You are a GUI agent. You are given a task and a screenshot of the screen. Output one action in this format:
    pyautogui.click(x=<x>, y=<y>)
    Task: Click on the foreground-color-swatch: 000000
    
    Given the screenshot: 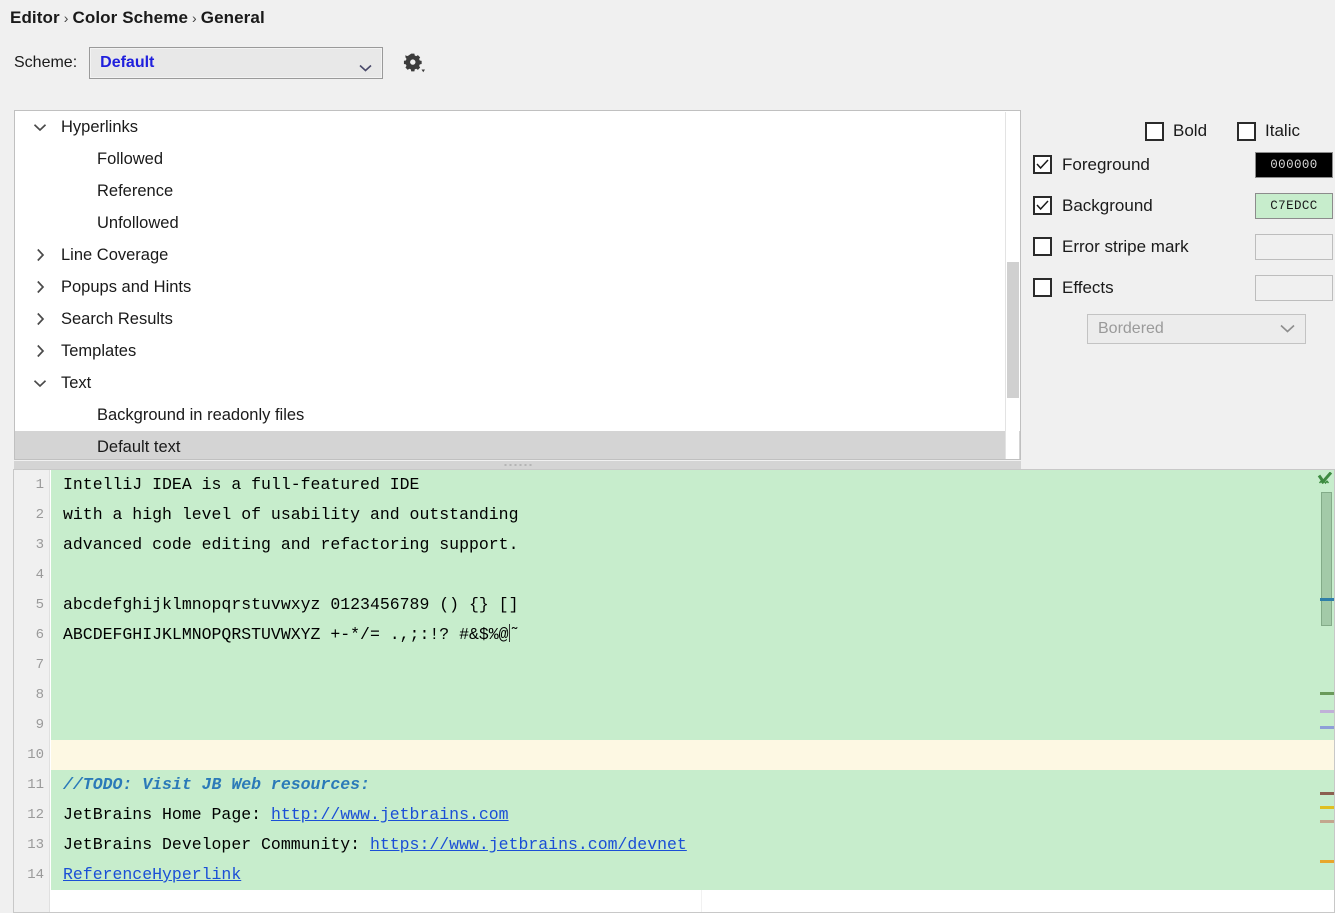 What is the action you would take?
    pyautogui.click(x=1294, y=164)
    